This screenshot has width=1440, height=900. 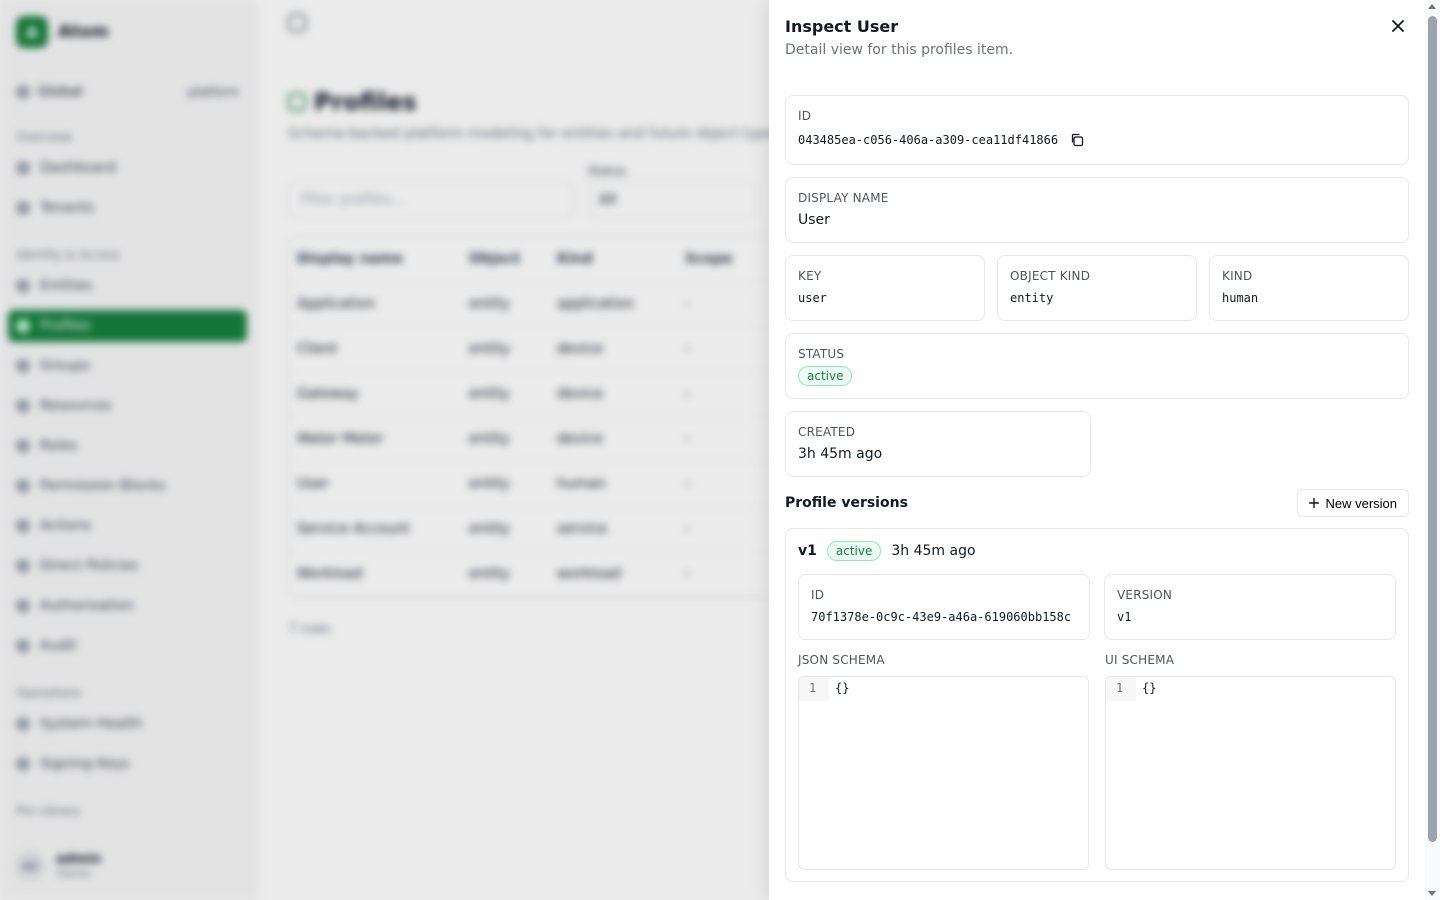 I want to click on created-value: 3h 45m ago, so click(x=840, y=454).